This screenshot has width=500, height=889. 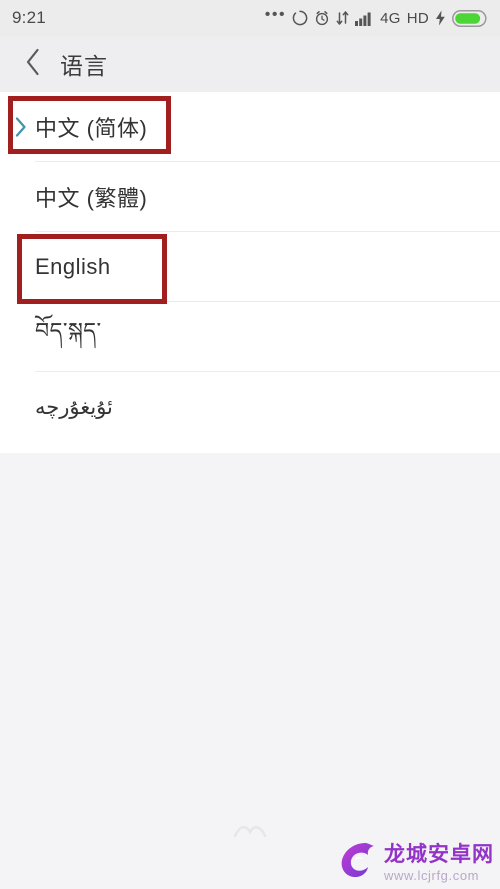 I want to click on list-item-label: 中文 (简体), so click(x=91, y=128).